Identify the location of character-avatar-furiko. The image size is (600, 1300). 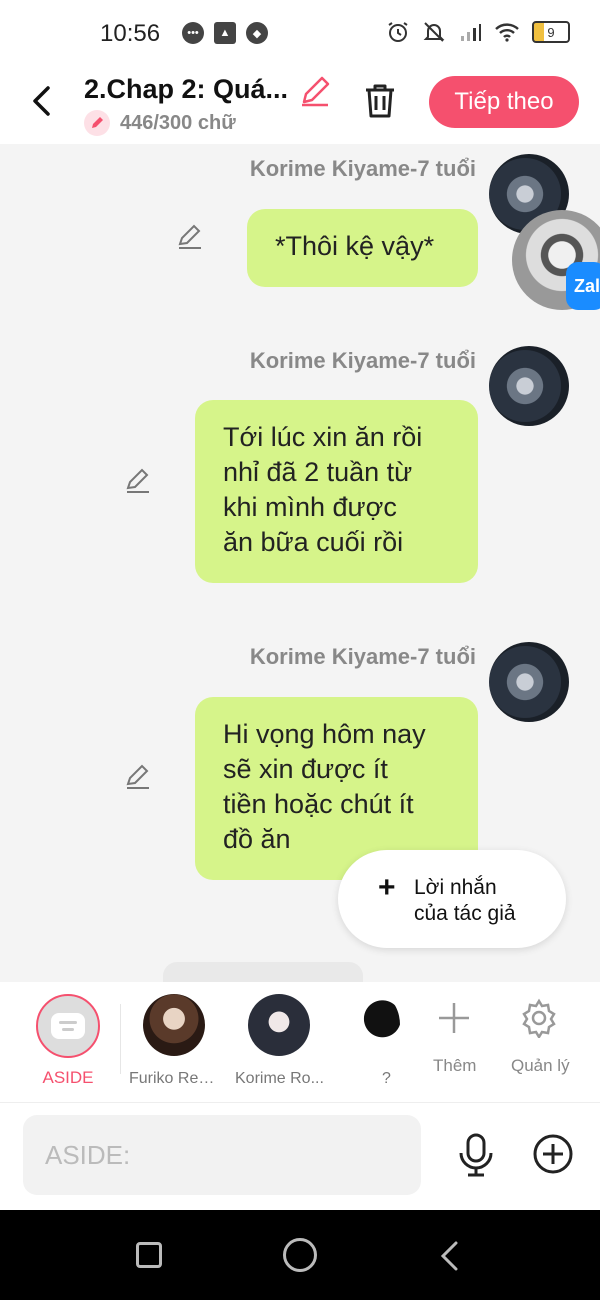
(174, 1025).